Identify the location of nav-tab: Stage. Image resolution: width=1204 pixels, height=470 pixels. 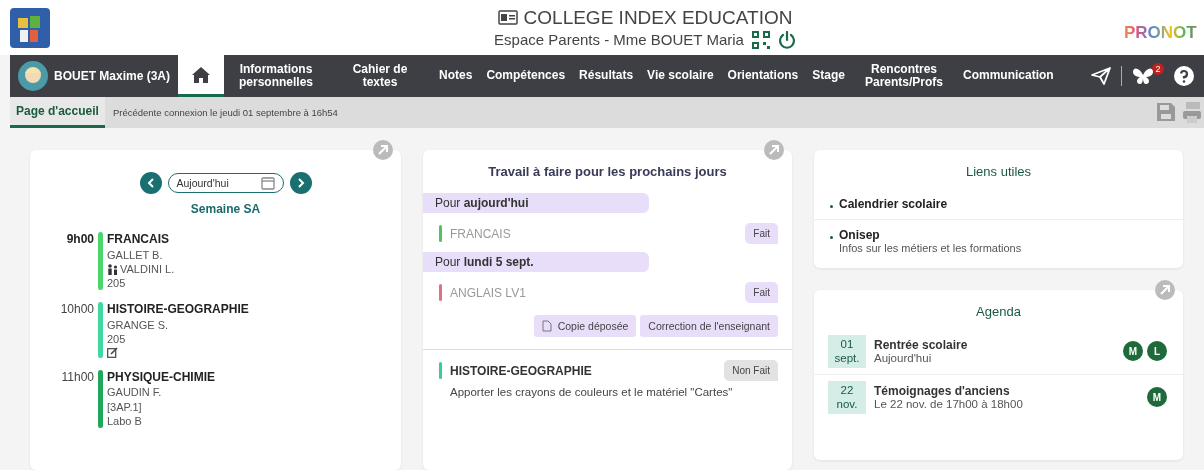
(828, 76).